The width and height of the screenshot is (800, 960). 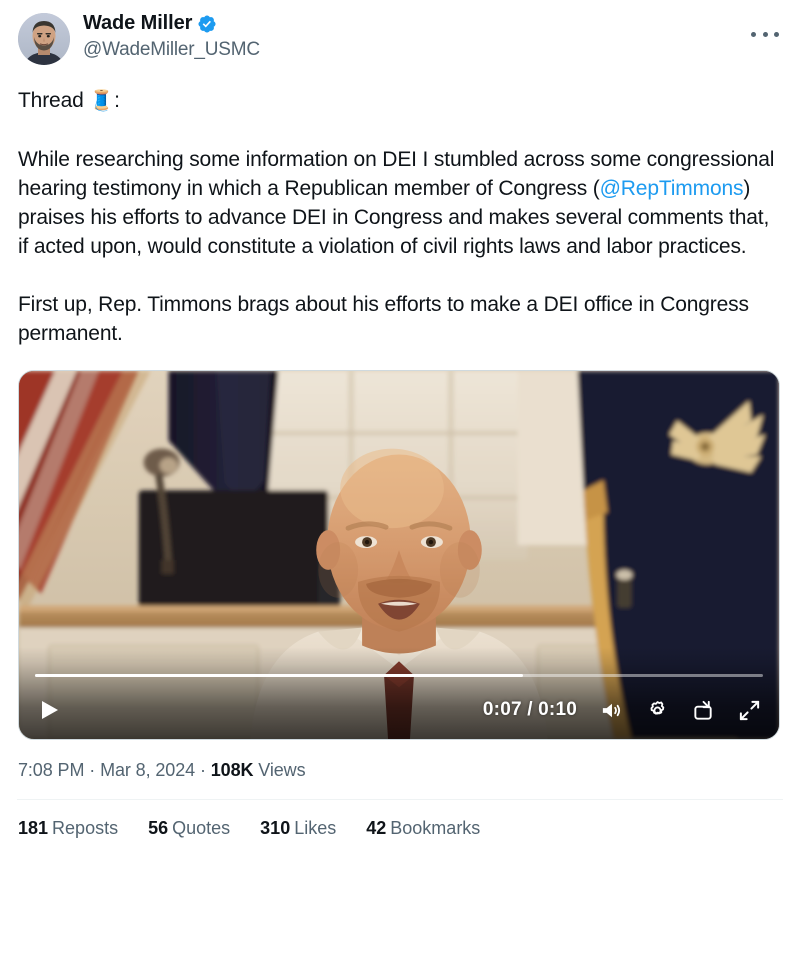 I want to click on play-icon, so click(x=50, y=710).